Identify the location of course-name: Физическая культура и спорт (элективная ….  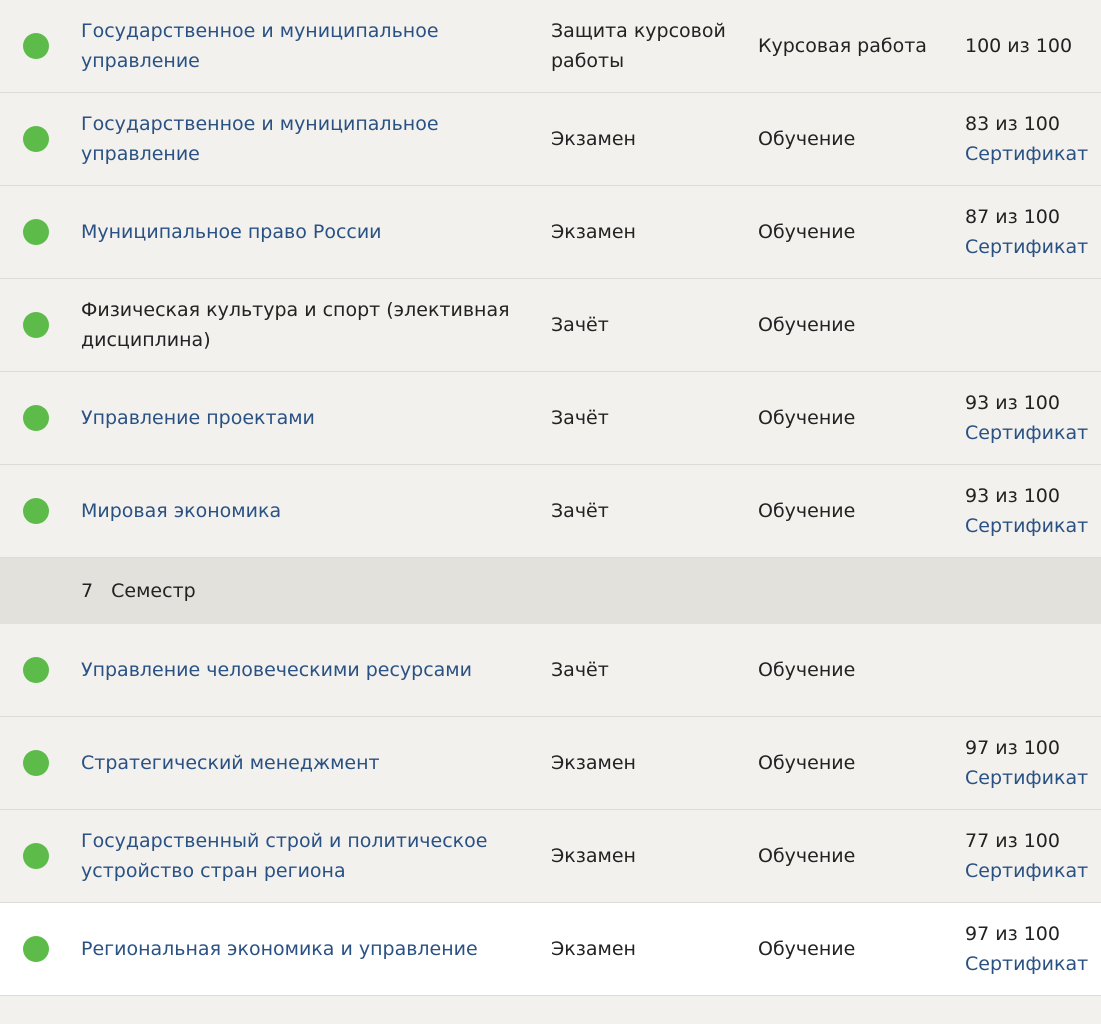
(295, 325).